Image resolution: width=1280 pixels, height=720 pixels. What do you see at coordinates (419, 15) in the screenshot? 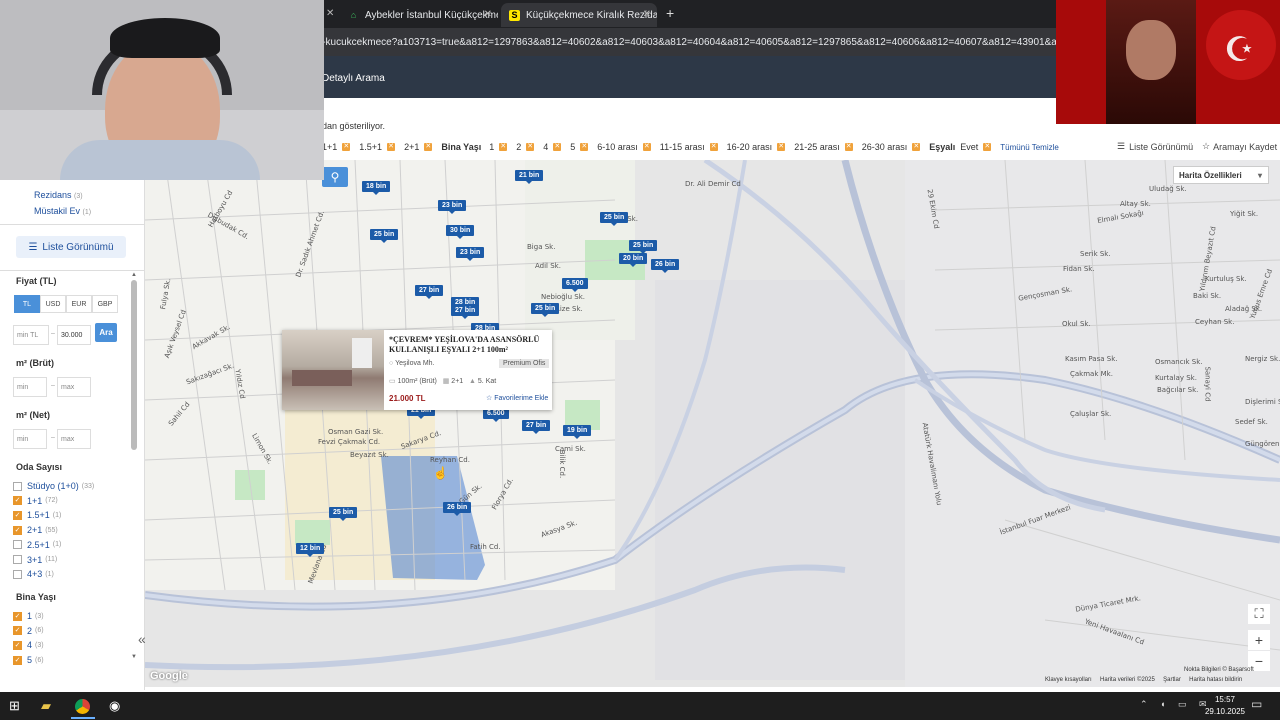
I see `tab-aybekler: ⌂ Aybekler İstanbul Küçükçekme ✕` at bounding box center [419, 15].